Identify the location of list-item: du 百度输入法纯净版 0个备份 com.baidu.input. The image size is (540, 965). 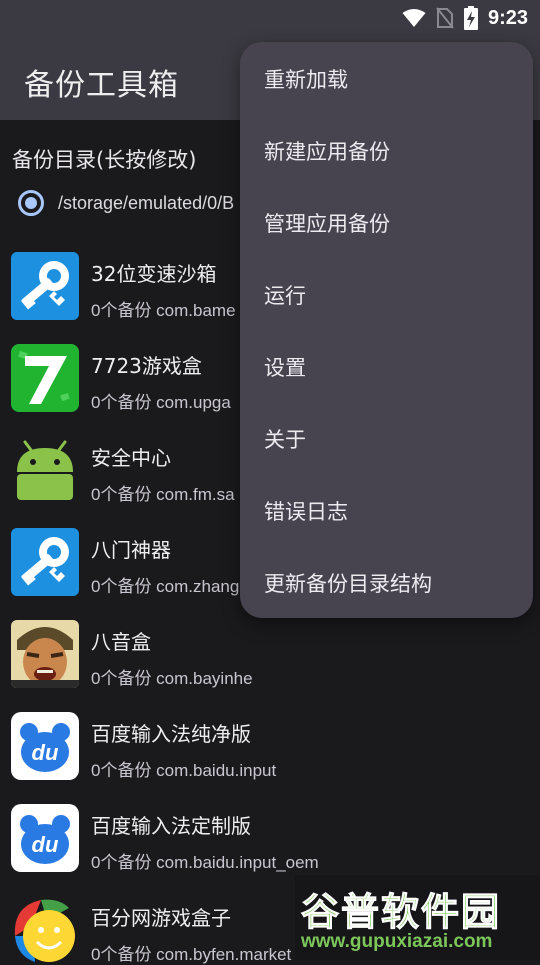
(270, 732).